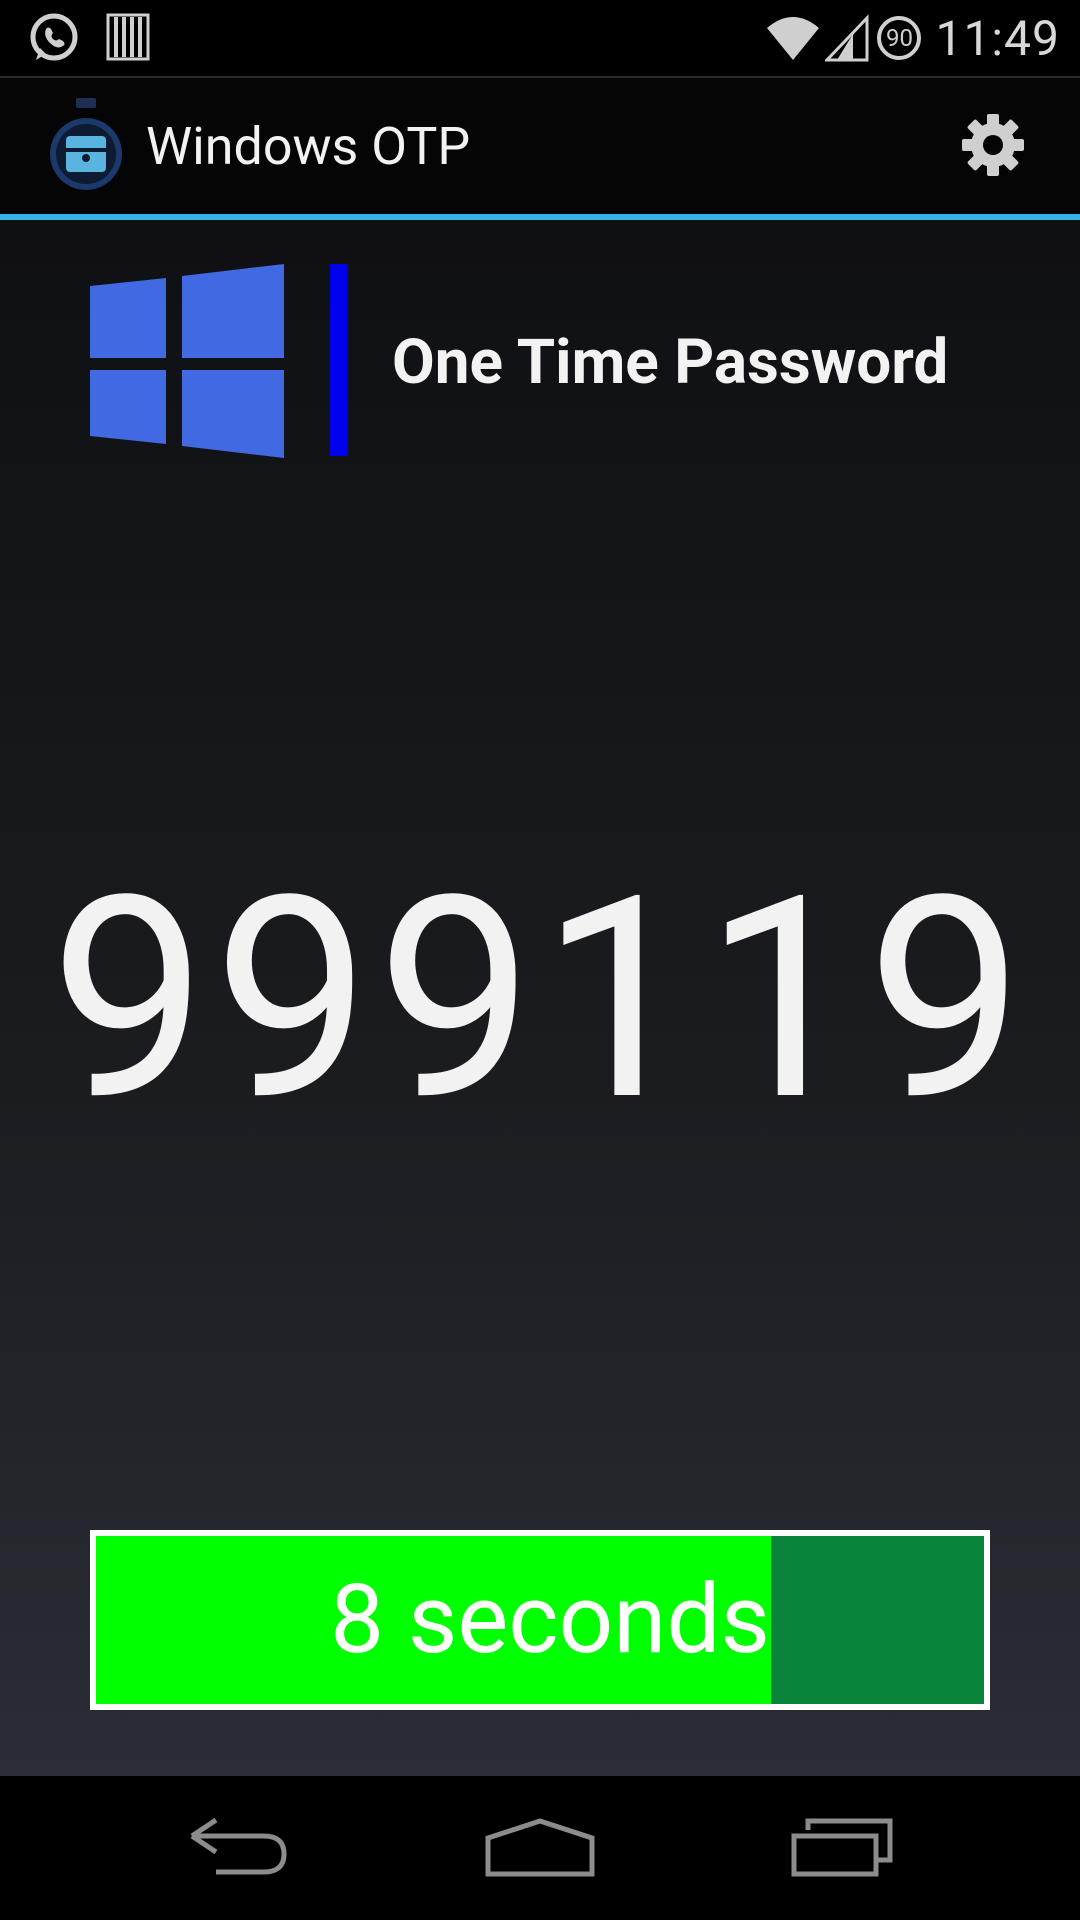 Image resolution: width=1080 pixels, height=1920 pixels. I want to click on app-logo-icon, so click(86, 144).